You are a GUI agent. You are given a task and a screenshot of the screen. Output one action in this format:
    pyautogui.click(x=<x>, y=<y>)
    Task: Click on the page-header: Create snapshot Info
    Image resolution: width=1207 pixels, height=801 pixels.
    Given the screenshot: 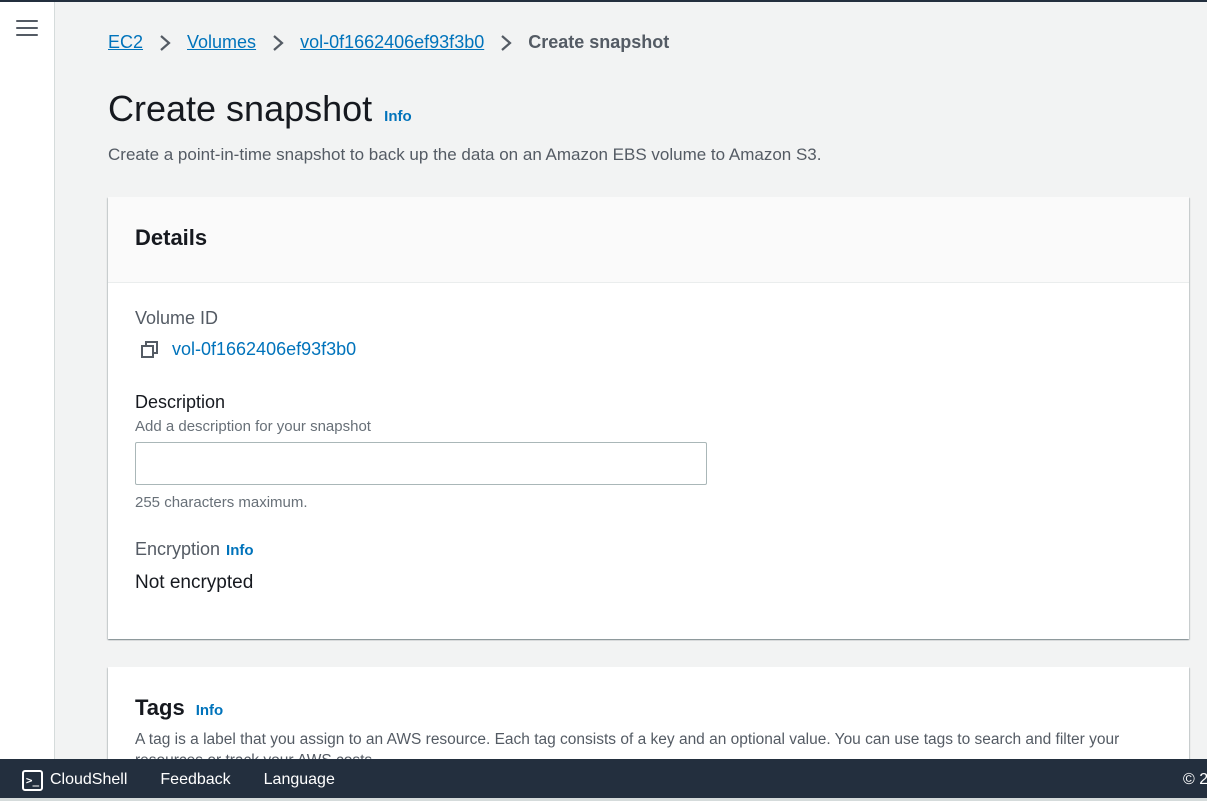 What is the action you would take?
    pyautogui.click(x=260, y=109)
    